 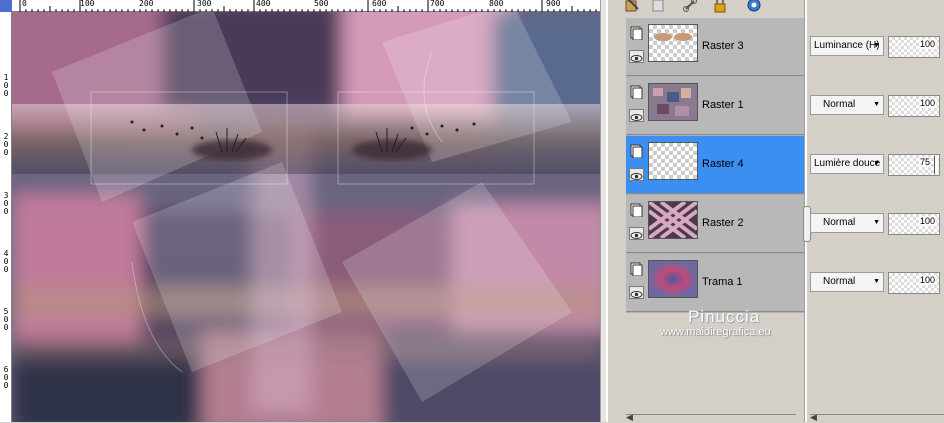 I want to click on layer-row-raster-3: Raster 3, so click(x=716, y=47).